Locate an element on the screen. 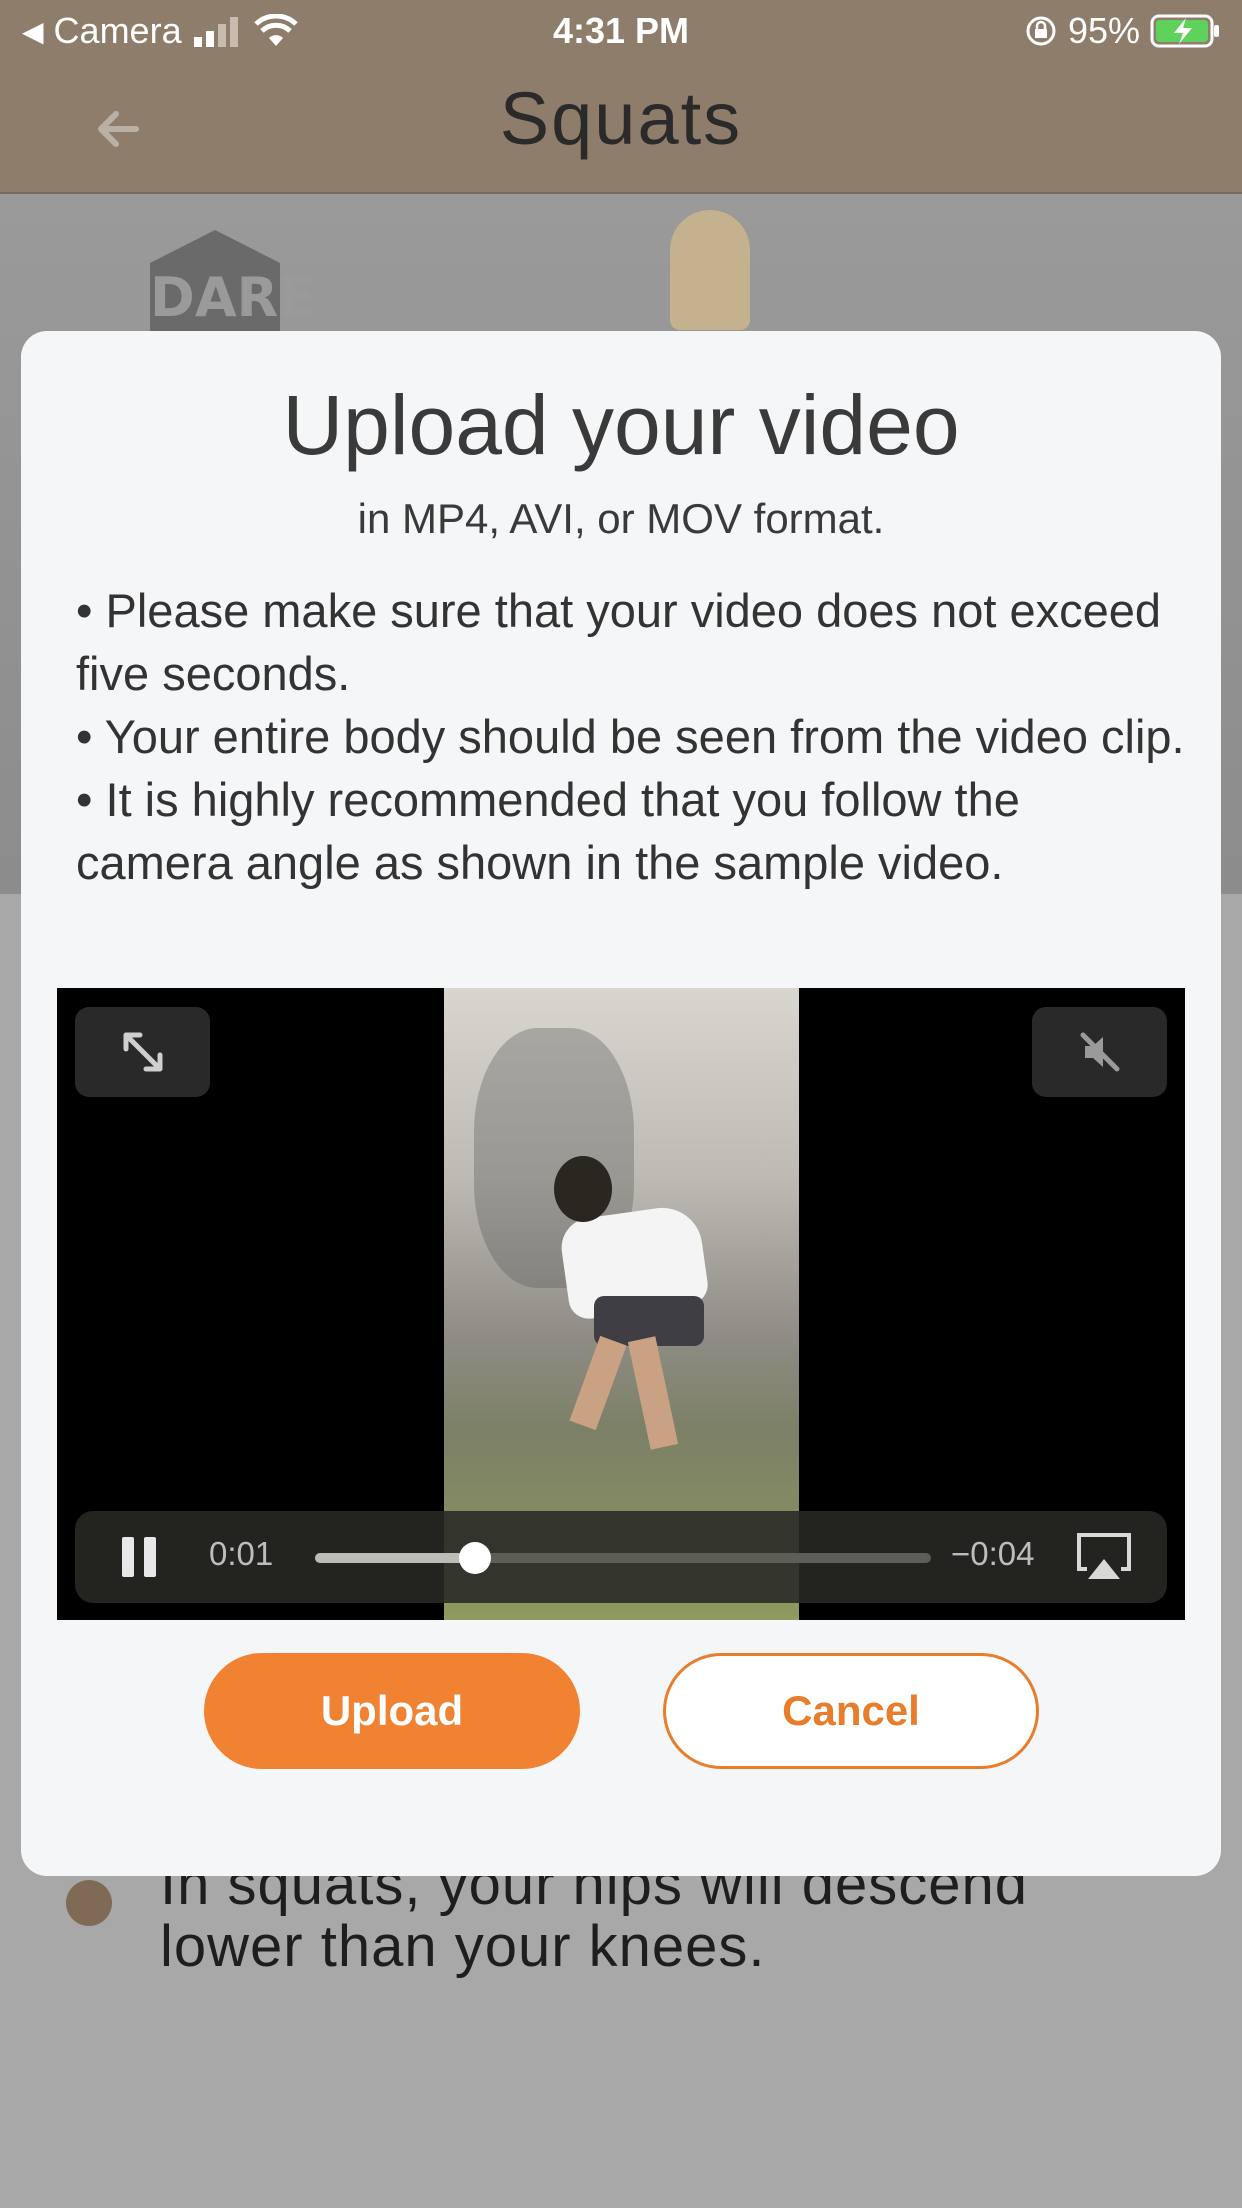 This screenshot has height=2208, width=1242. time-elapsed: 0:01 is located at coordinates (241, 1553).